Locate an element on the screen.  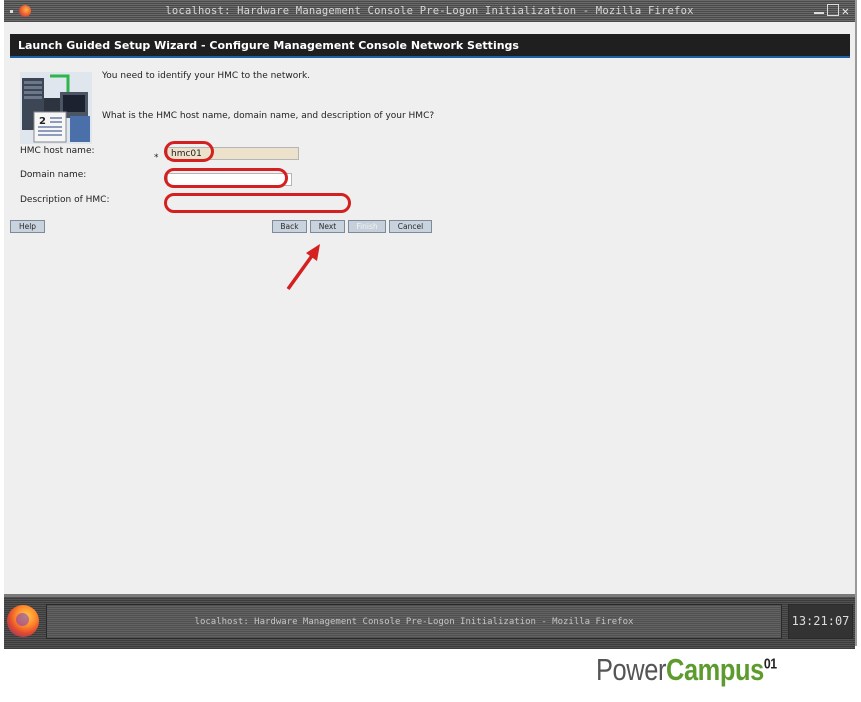
back-button: Back is located at coordinates (289, 226).